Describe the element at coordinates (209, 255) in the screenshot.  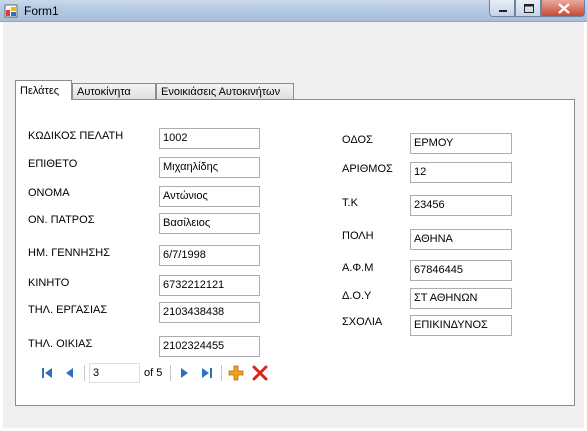
I see `birth-date-field: 6/7/1998` at that location.